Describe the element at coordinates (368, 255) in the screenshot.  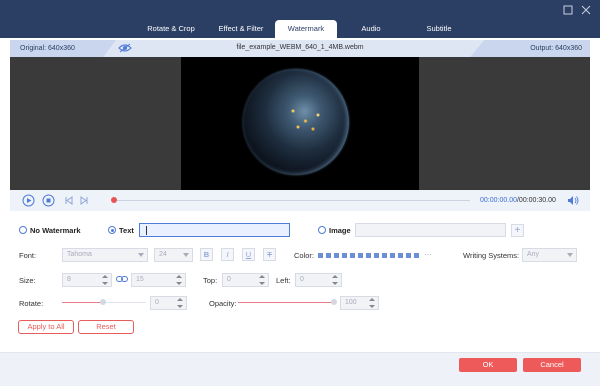
I see `color-palette` at that location.